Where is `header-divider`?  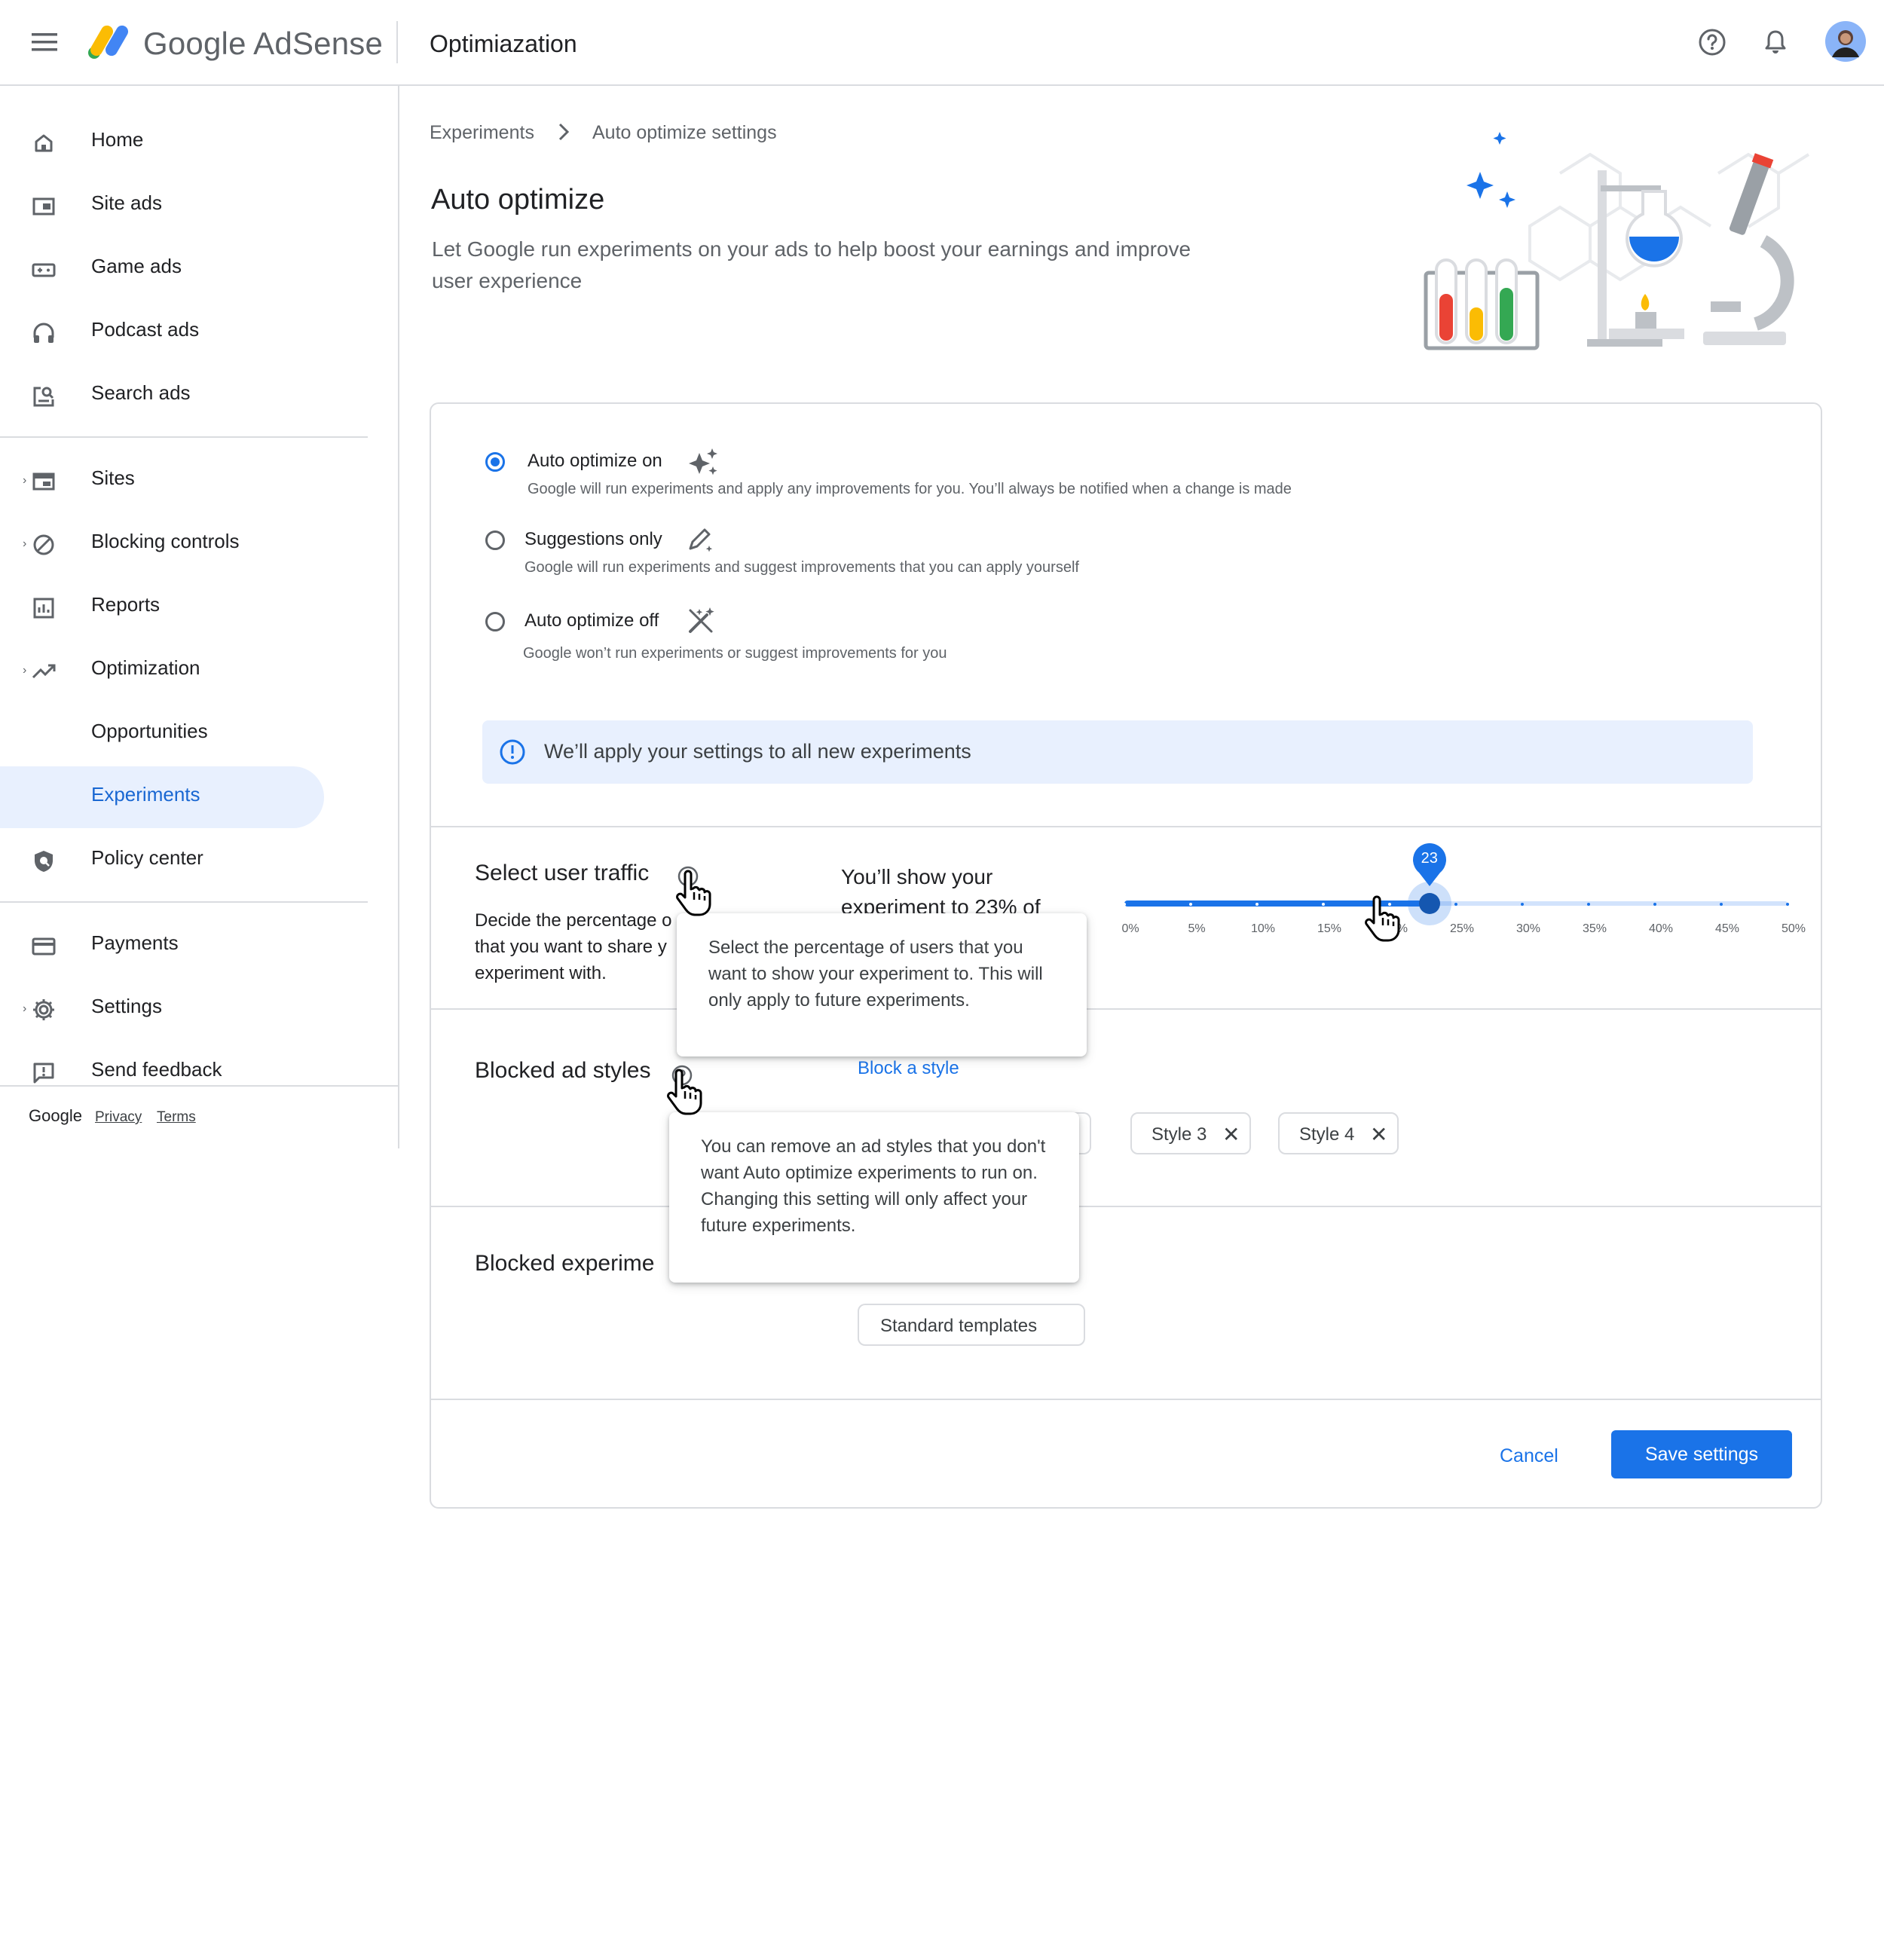 header-divider is located at coordinates (397, 42).